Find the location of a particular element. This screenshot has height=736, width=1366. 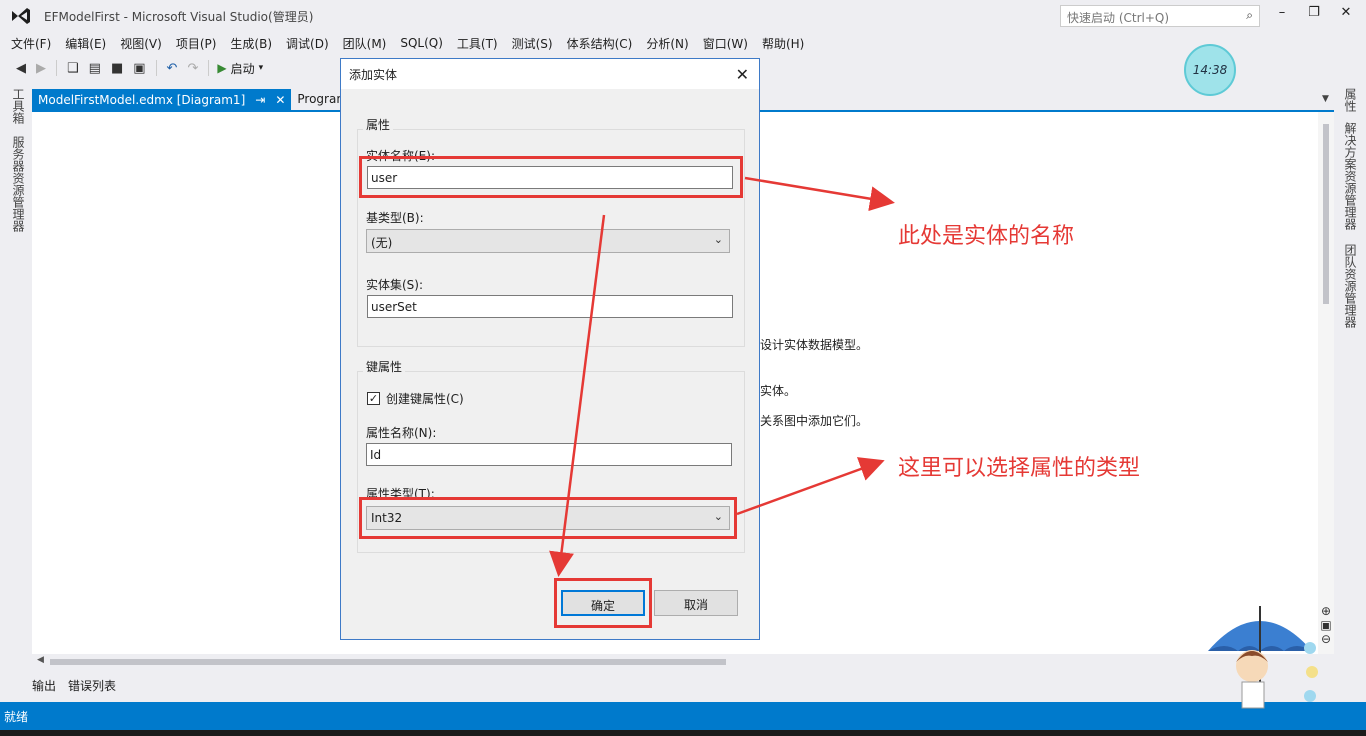

clock-time: 14:38 is located at coordinates (1210, 70).